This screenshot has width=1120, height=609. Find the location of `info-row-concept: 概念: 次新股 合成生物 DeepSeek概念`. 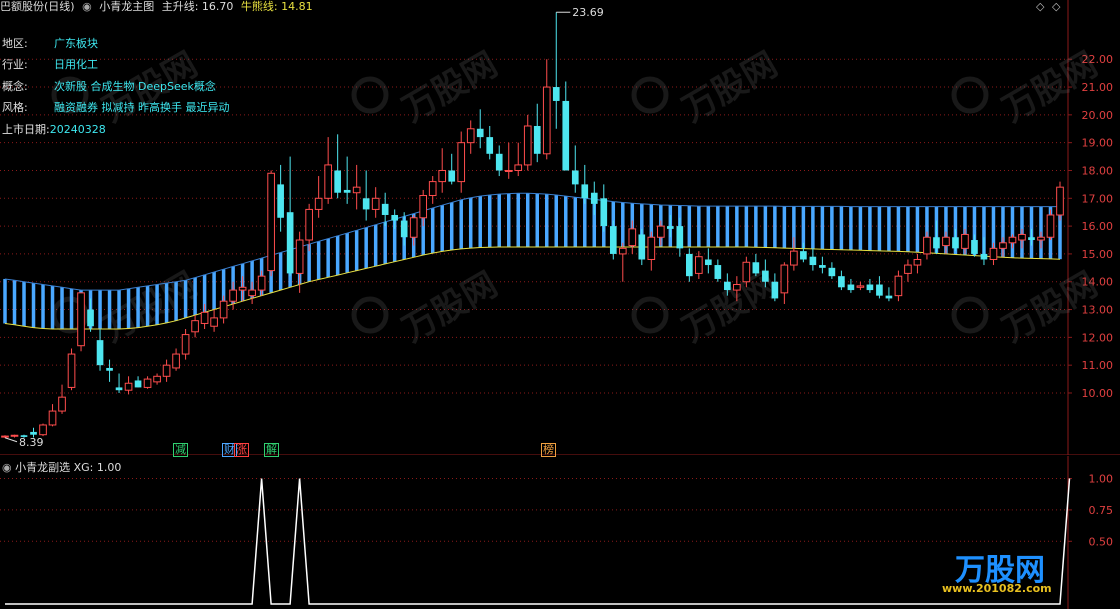

info-row-concept: 概念: 次新股 合成生物 DeepSeek概念 is located at coordinates (109, 87).